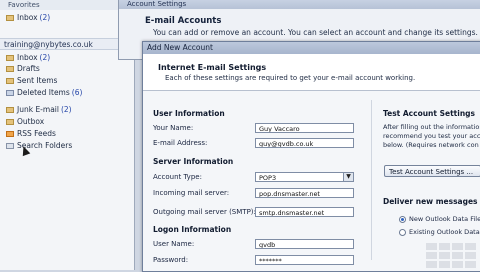 The image size is (480, 272). What do you see at coordinates (28, 68) in the screenshot?
I see `folder-label: Drafts` at bounding box center [28, 68].